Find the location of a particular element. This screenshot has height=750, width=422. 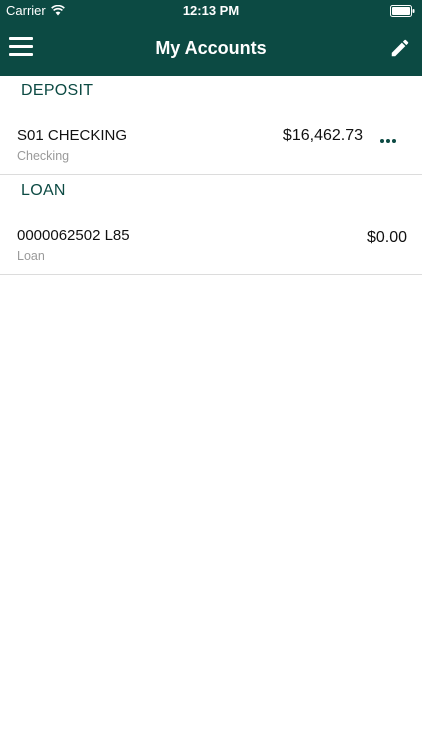

pencil-icon is located at coordinates (400, 48).